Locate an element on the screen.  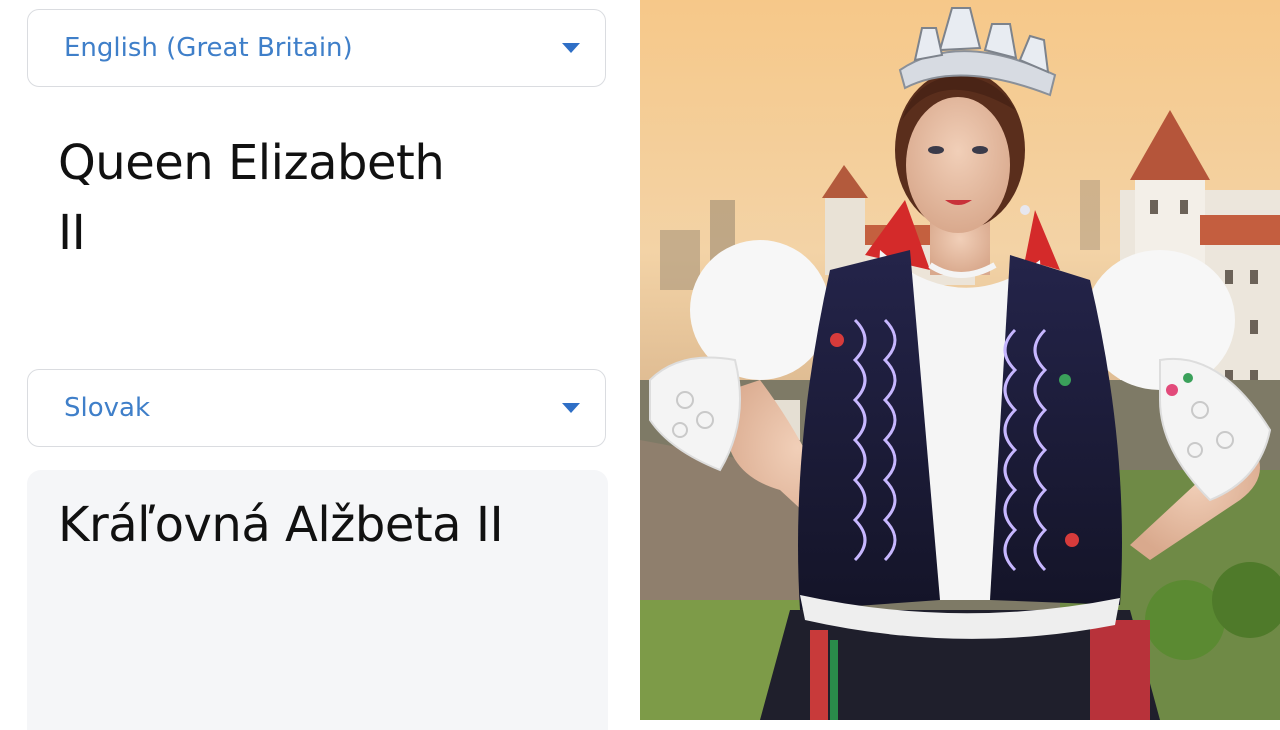
target-language-select: Slovak is located at coordinates (316, 408).